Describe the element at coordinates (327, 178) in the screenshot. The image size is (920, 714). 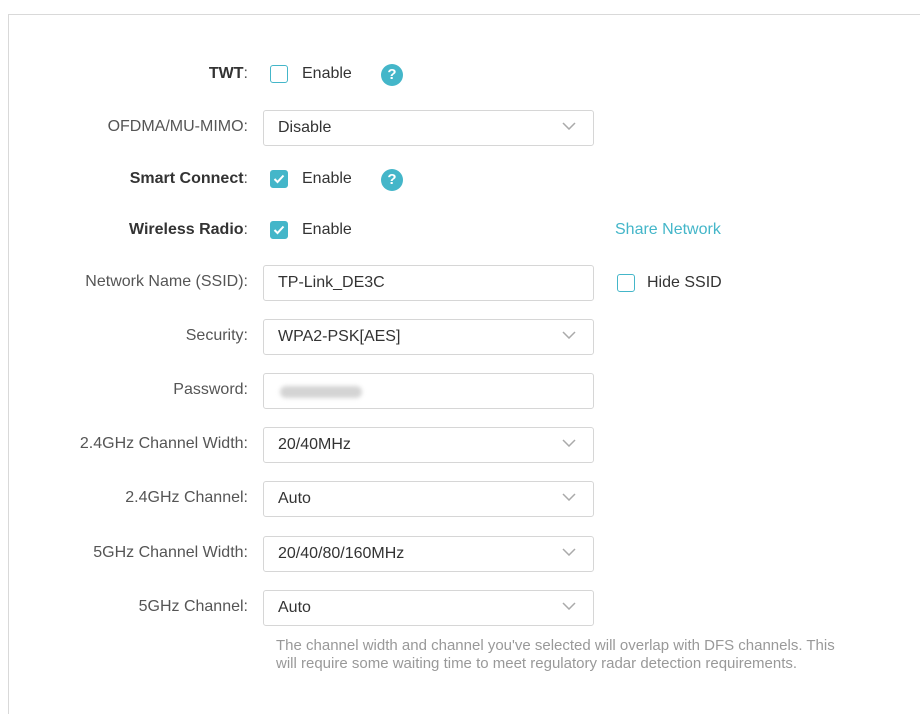
I see `smart-connect-enable-label: Enable` at that location.